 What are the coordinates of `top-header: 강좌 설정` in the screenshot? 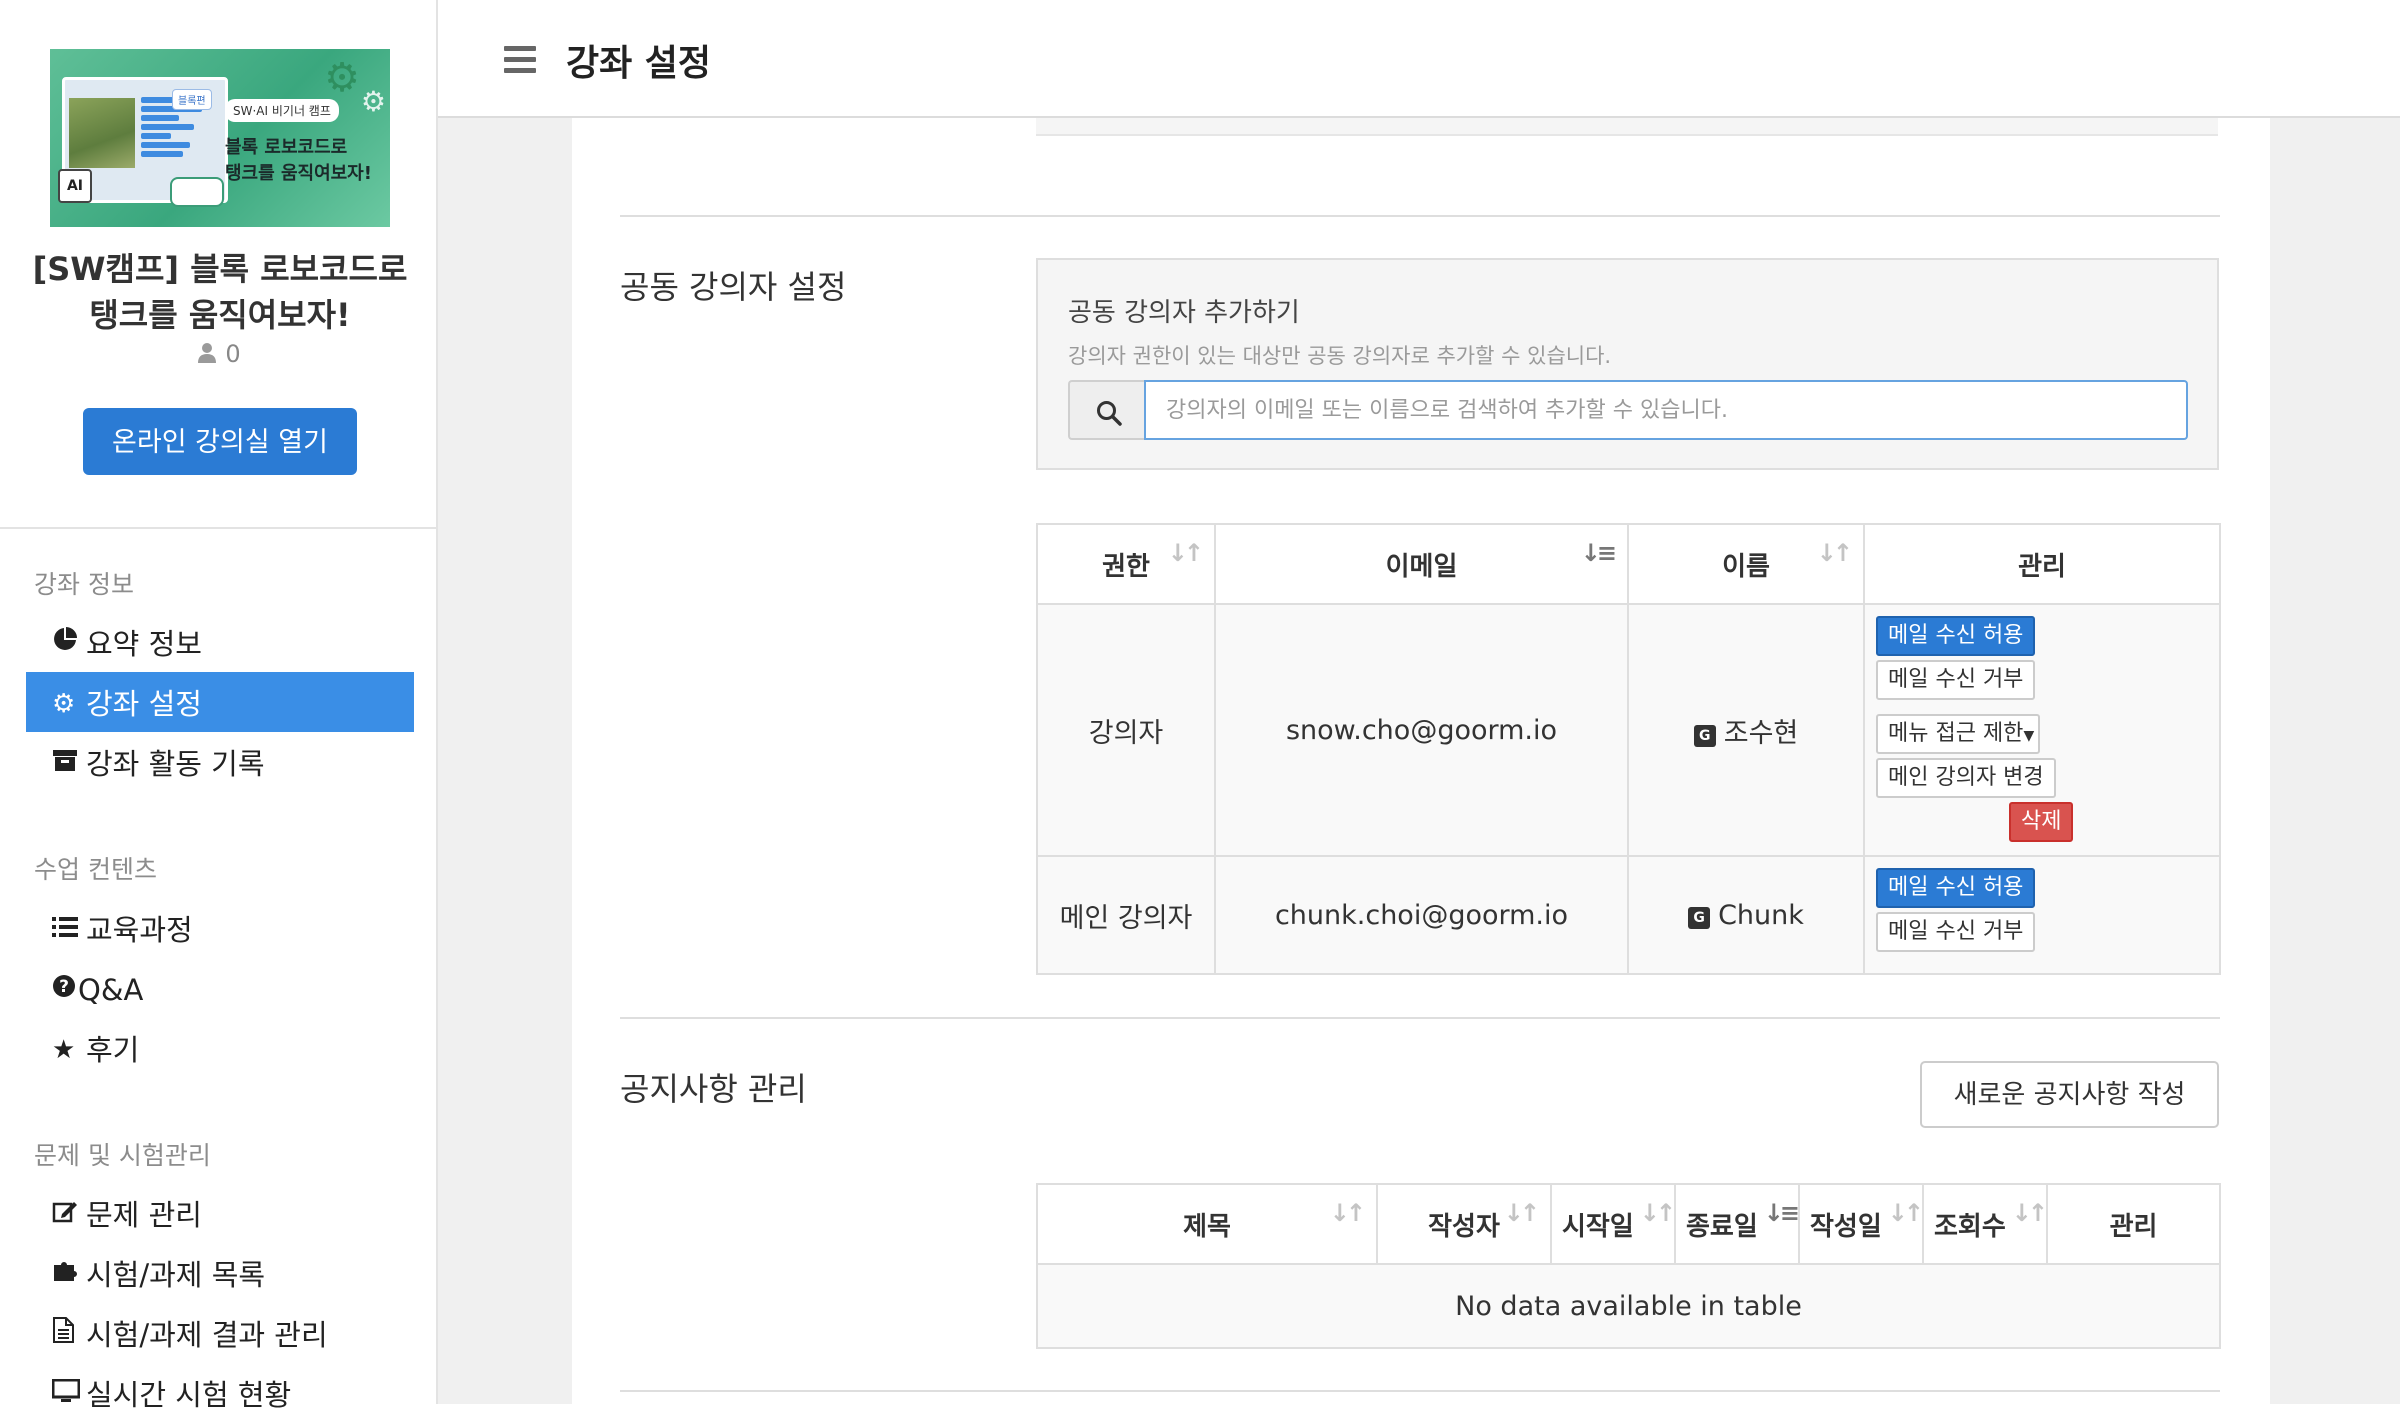 It's located at (1419, 59).